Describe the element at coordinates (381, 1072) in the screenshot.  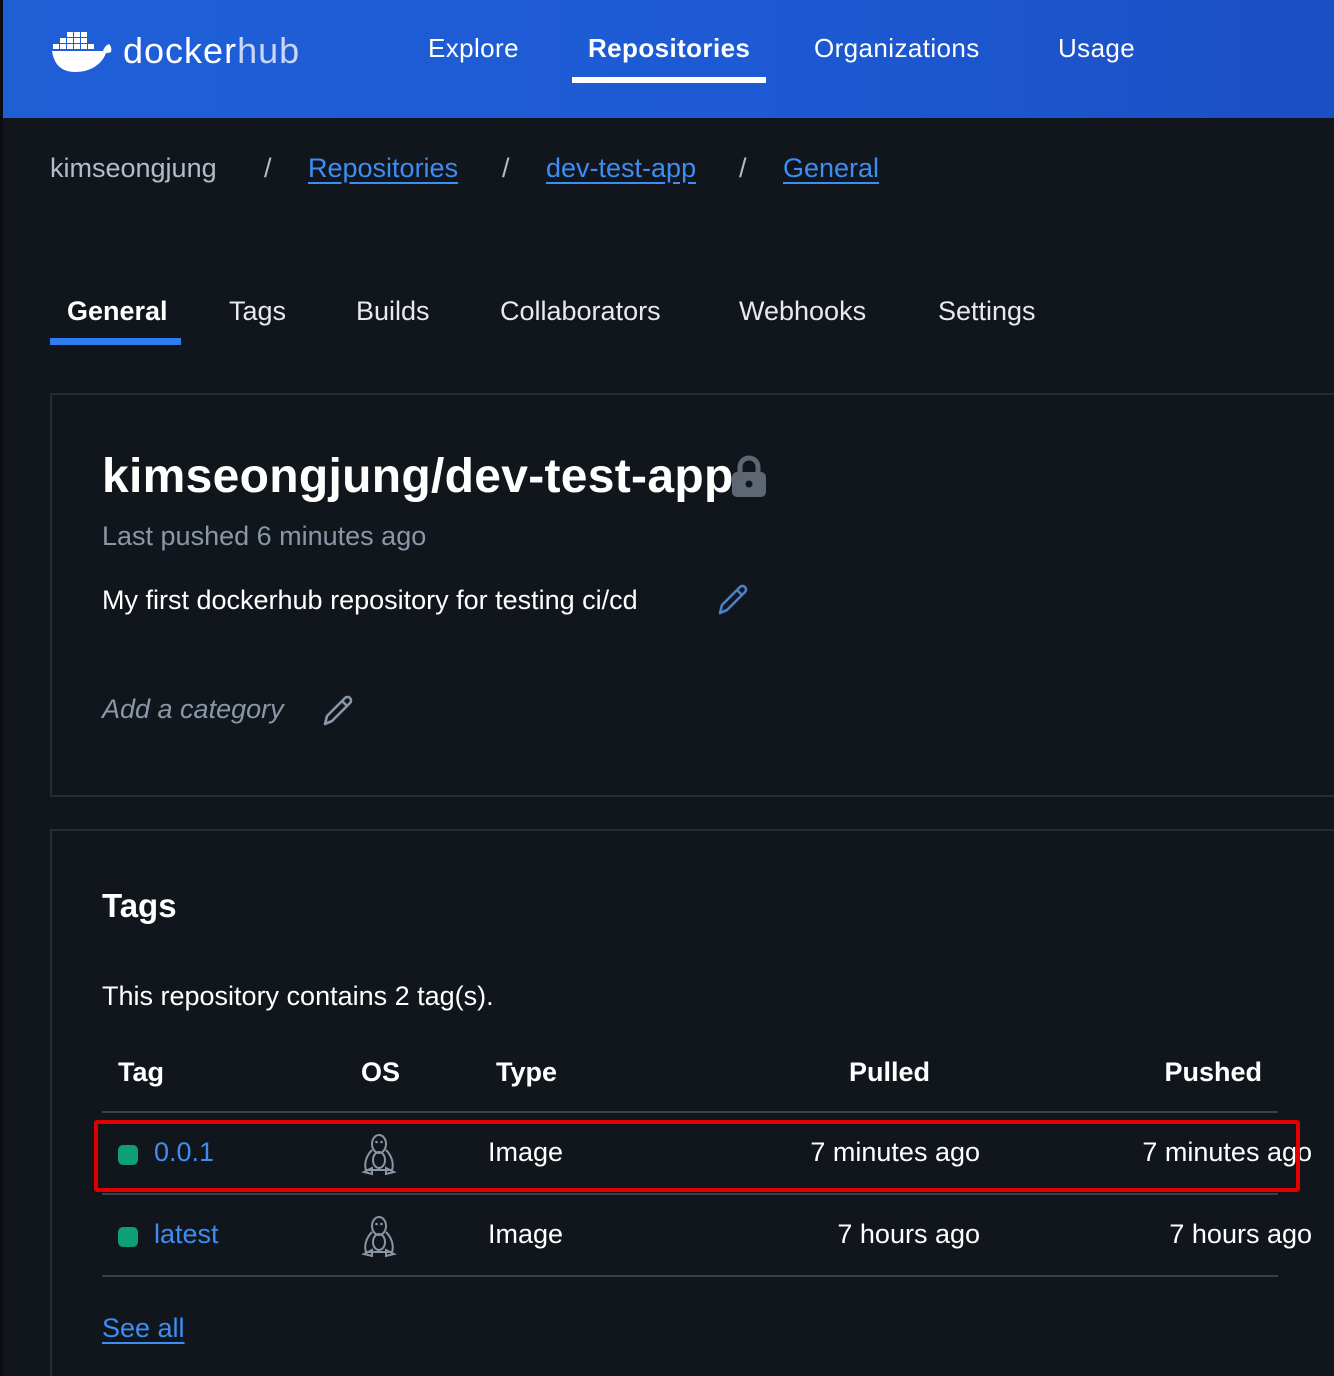
I see `column-header-os: OS` at that location.